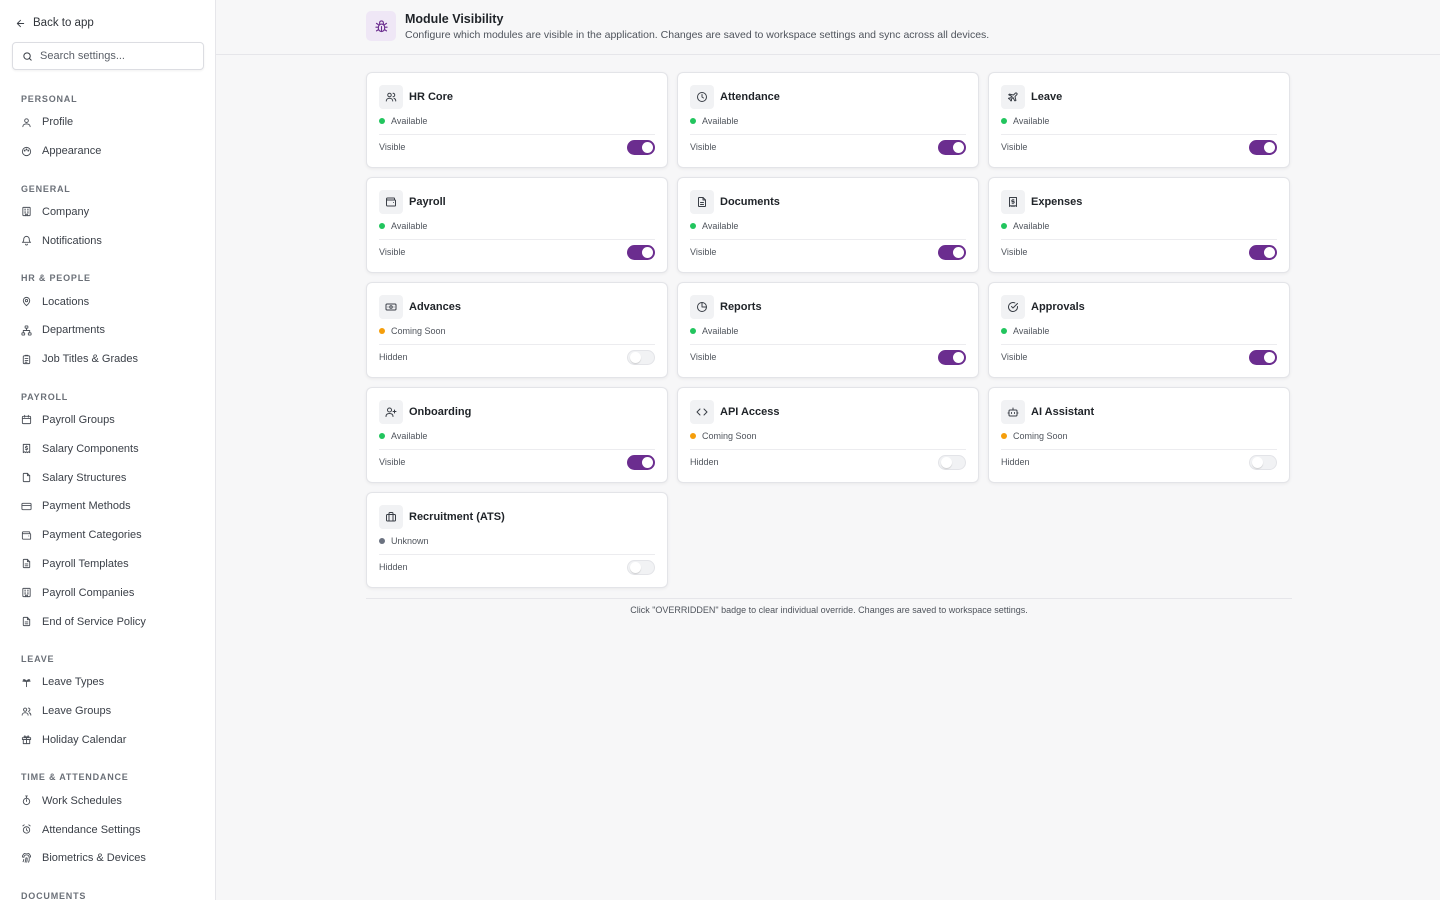  What do you see at coordinates (1057, 202) in the screenshot?
I see `module-name: Expenses` at bounding box center [1057, 202].